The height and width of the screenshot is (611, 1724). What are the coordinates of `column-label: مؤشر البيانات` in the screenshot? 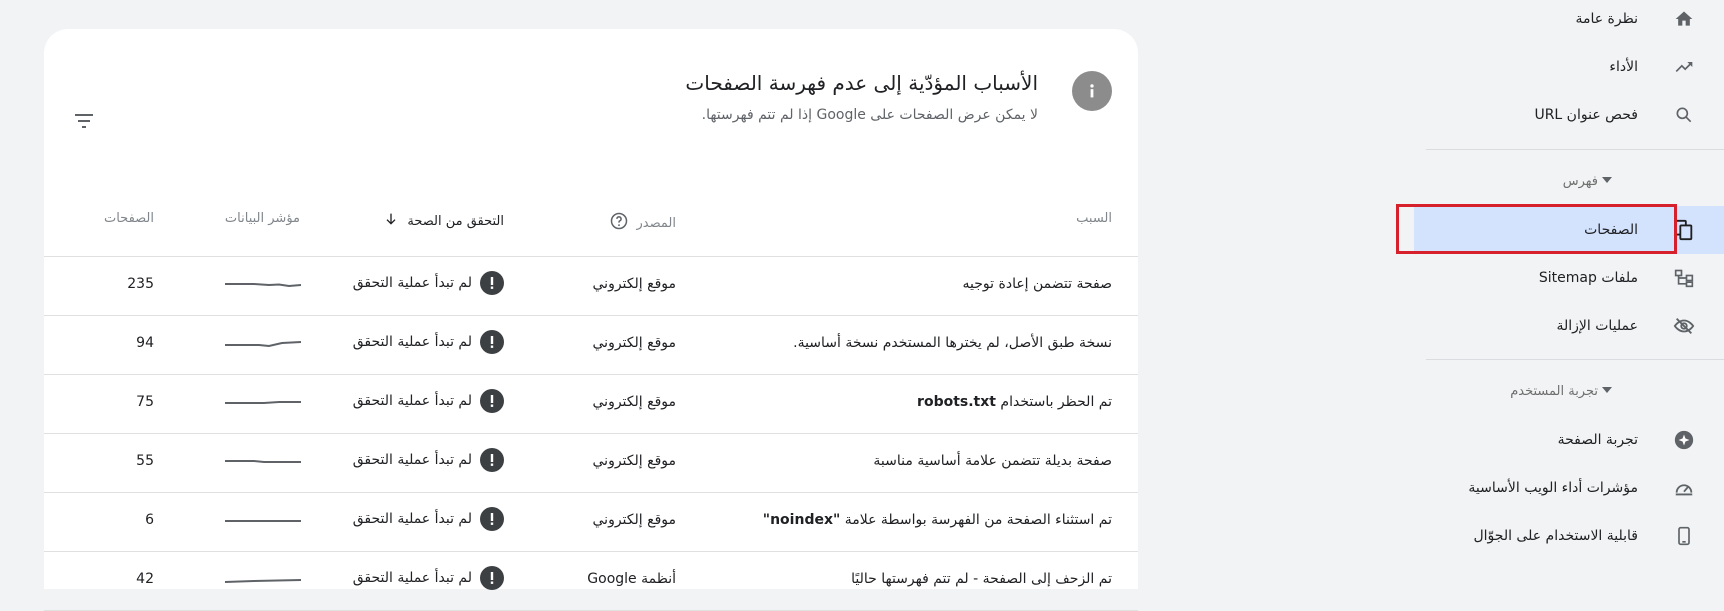 It's located at (262, 218).